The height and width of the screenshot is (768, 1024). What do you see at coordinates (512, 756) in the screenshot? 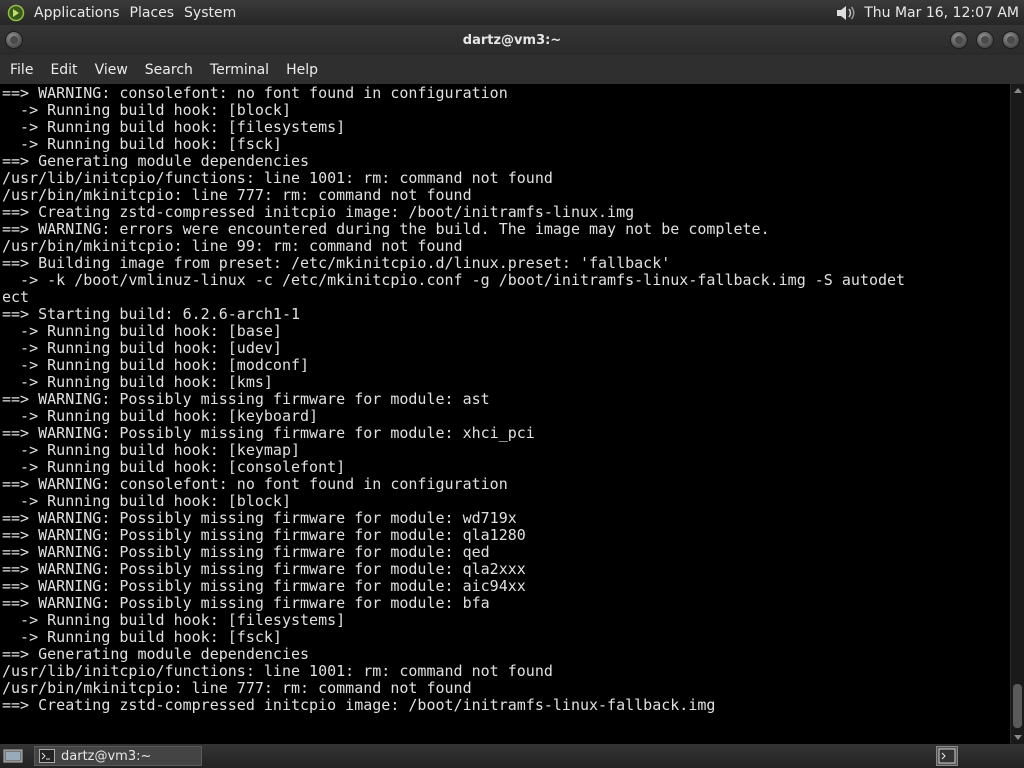
I see `bottom-panel: dartz@vm3:~` at bounding box center [512, 756].